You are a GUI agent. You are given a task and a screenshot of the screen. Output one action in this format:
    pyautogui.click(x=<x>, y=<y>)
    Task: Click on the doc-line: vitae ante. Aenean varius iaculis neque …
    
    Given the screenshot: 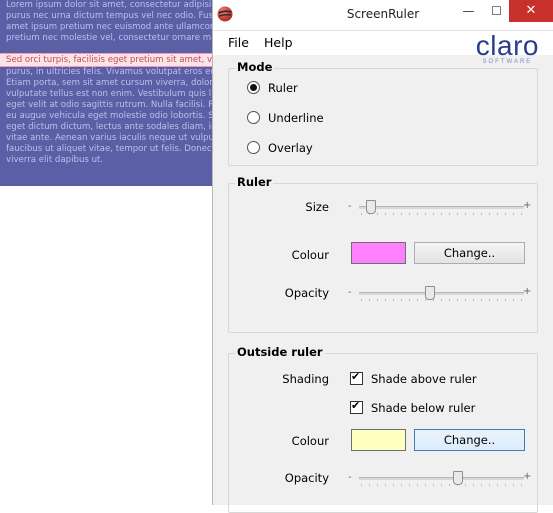 What is the action you would take?
    pyautogui.click(x=109, y=138)
    